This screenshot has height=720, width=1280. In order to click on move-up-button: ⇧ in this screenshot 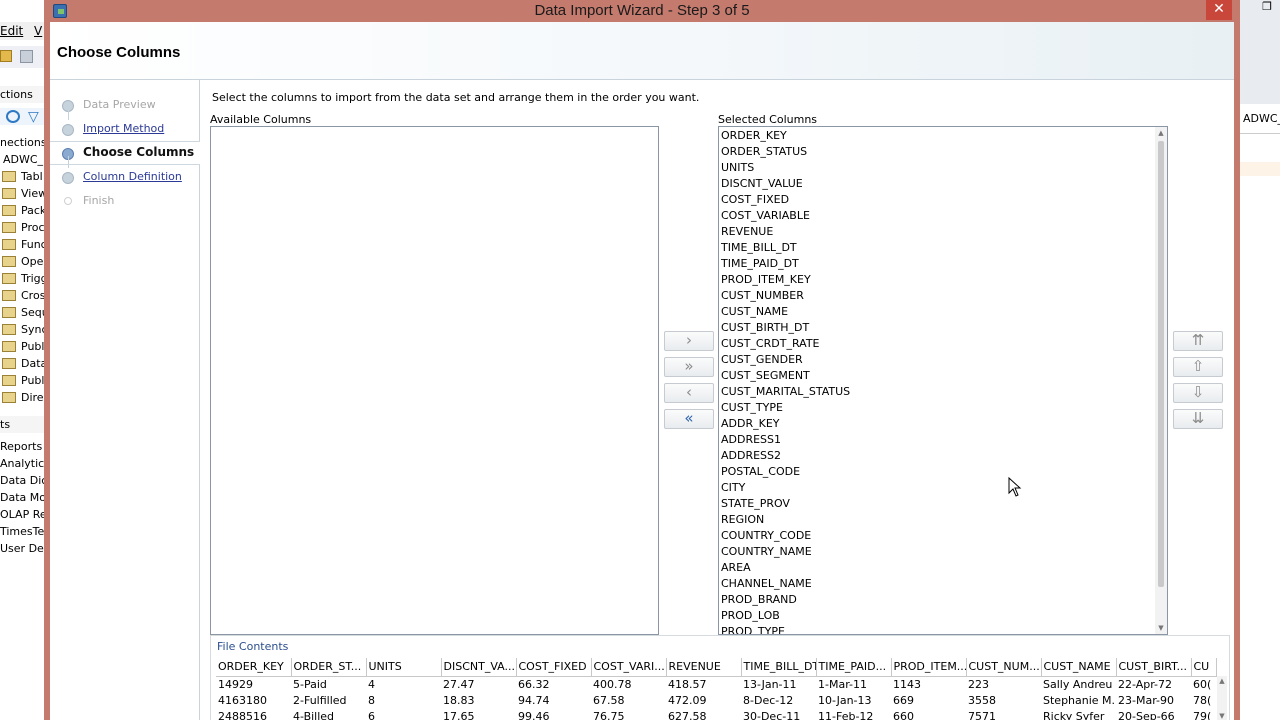, I will do `click(1198, 367)`.